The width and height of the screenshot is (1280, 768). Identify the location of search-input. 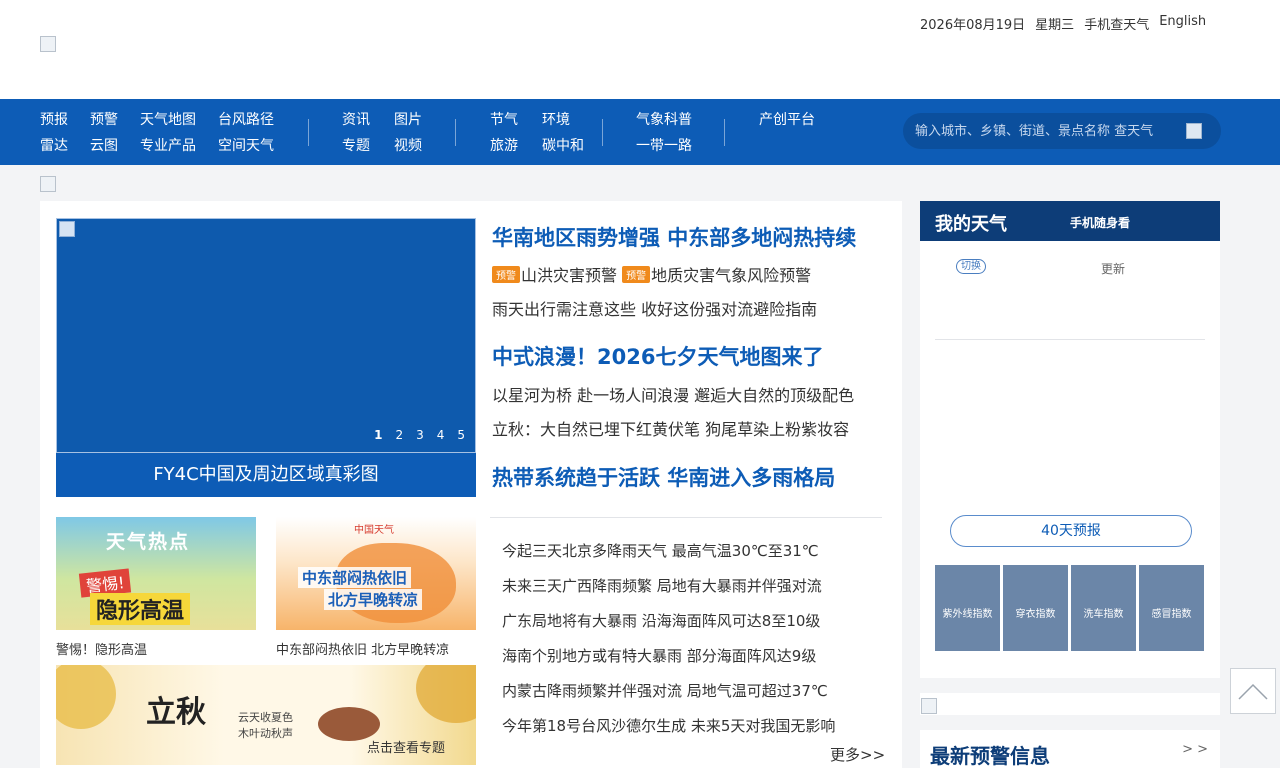
(1046, 131).